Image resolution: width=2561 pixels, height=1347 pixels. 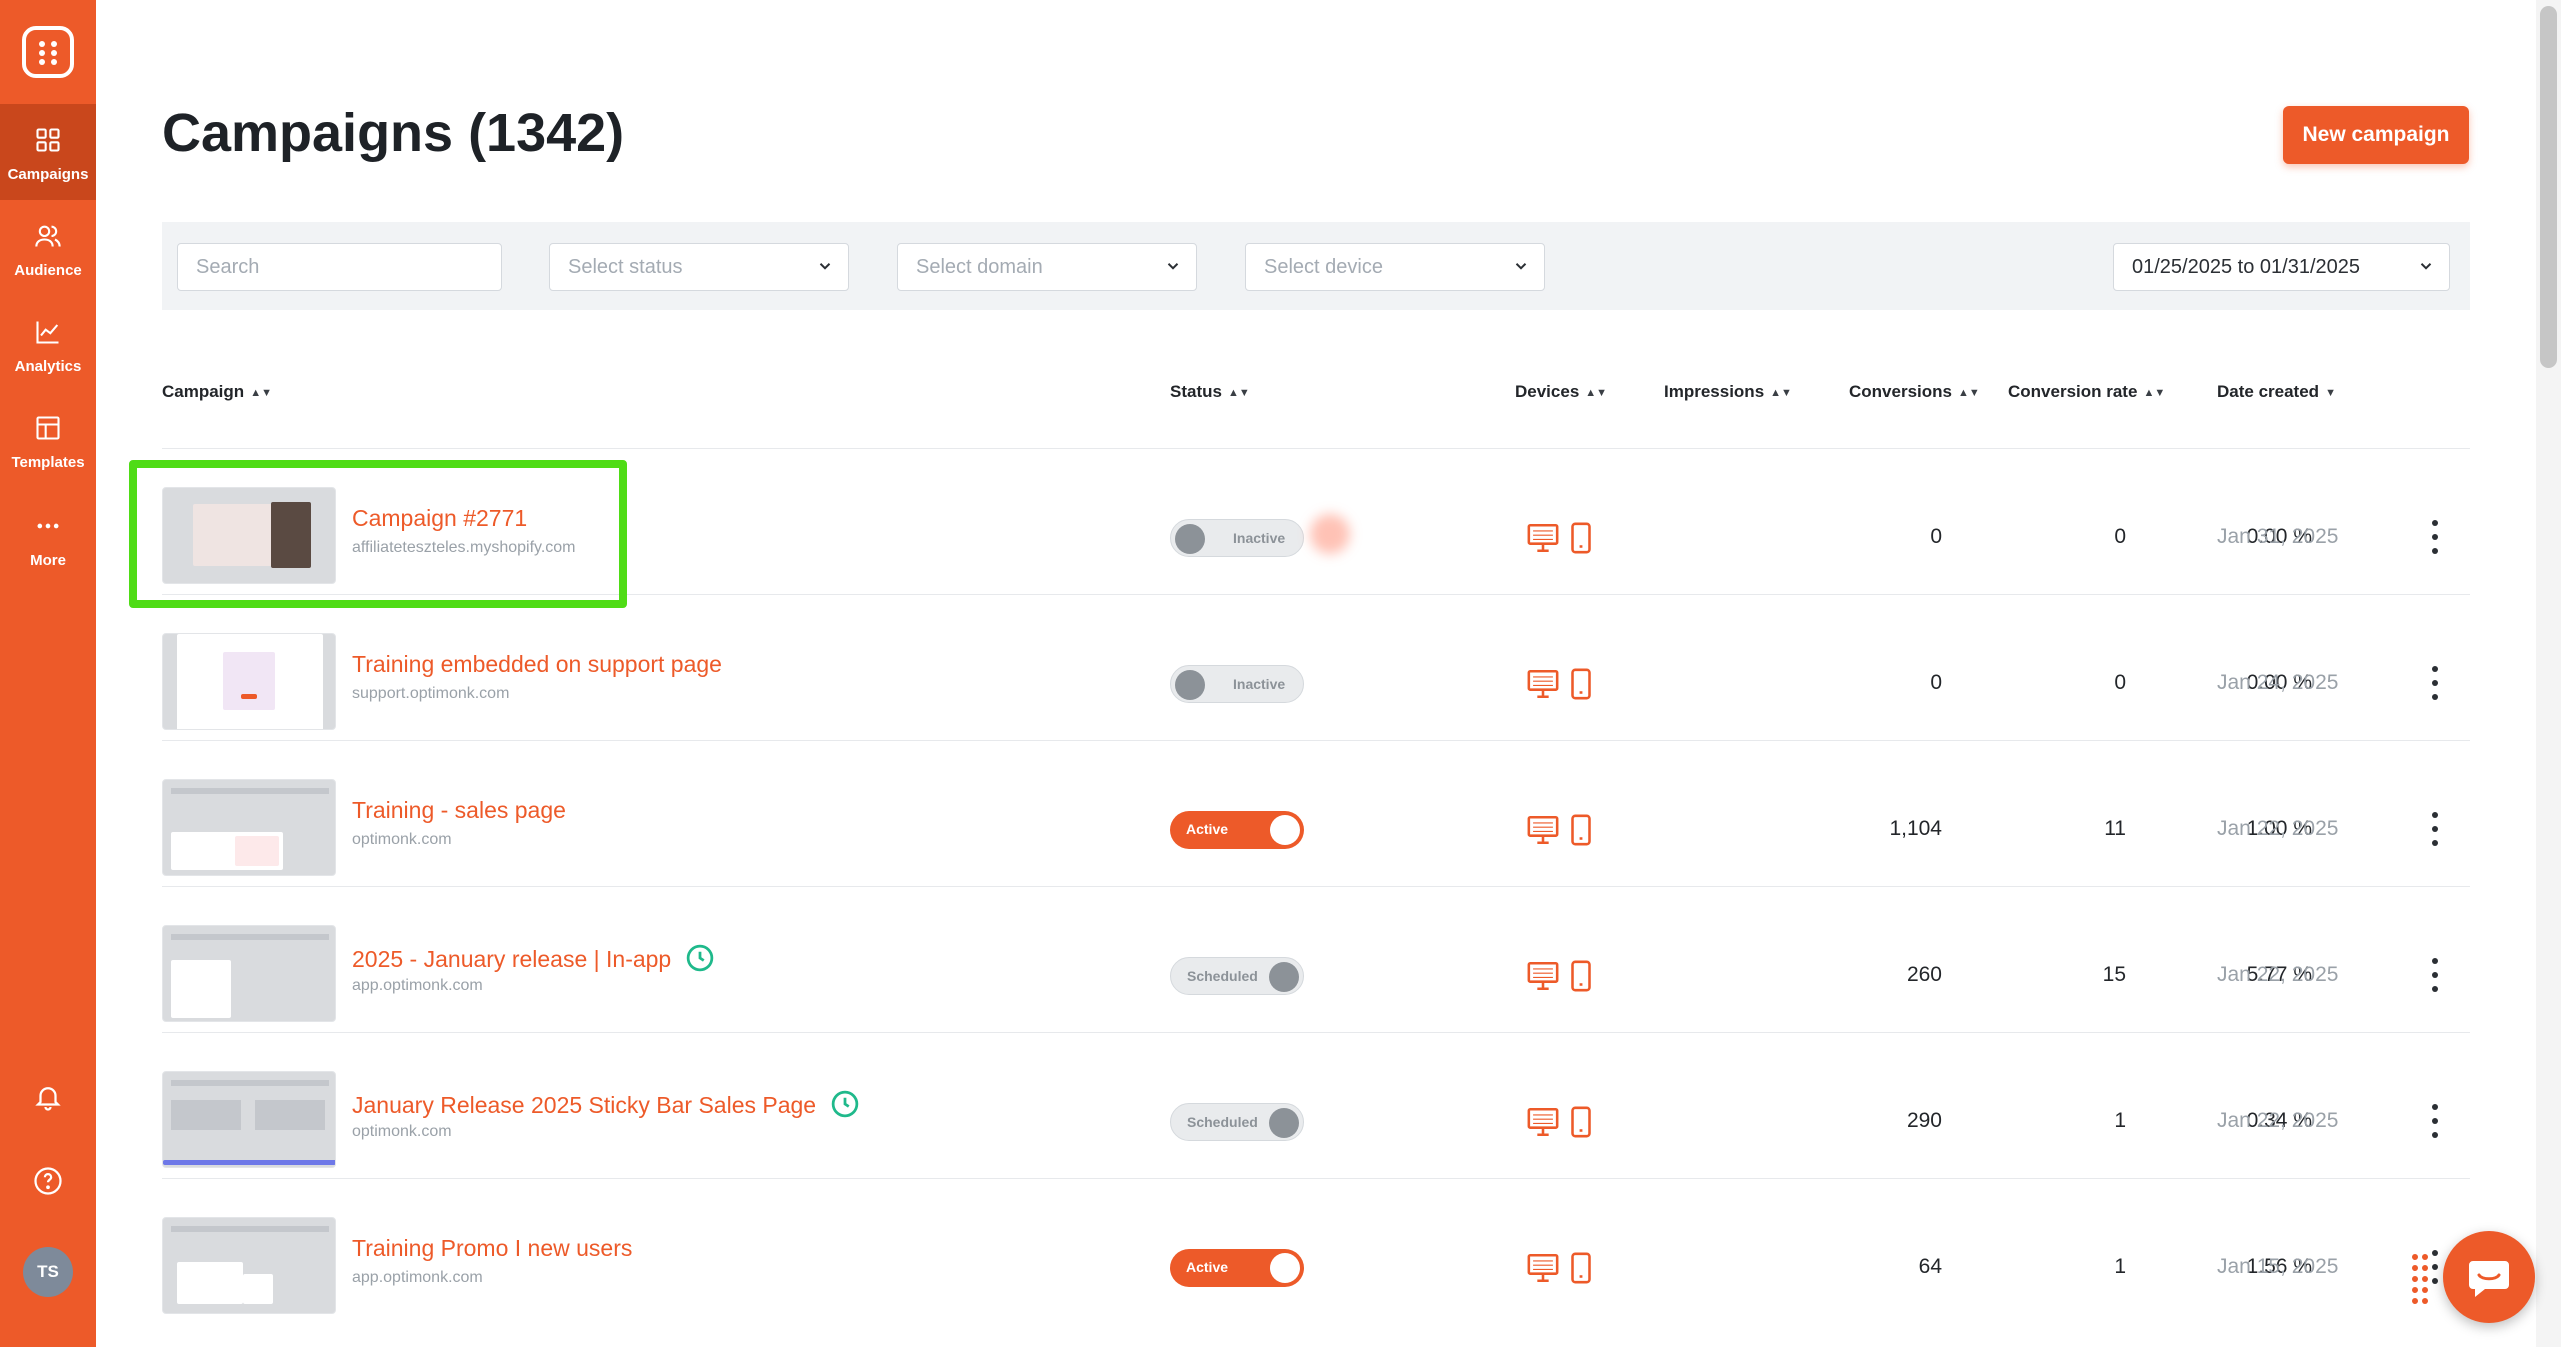 I want to click on date-range-select: 01/25/2025 to 01/31/2025, so click(x=2281, y=267).